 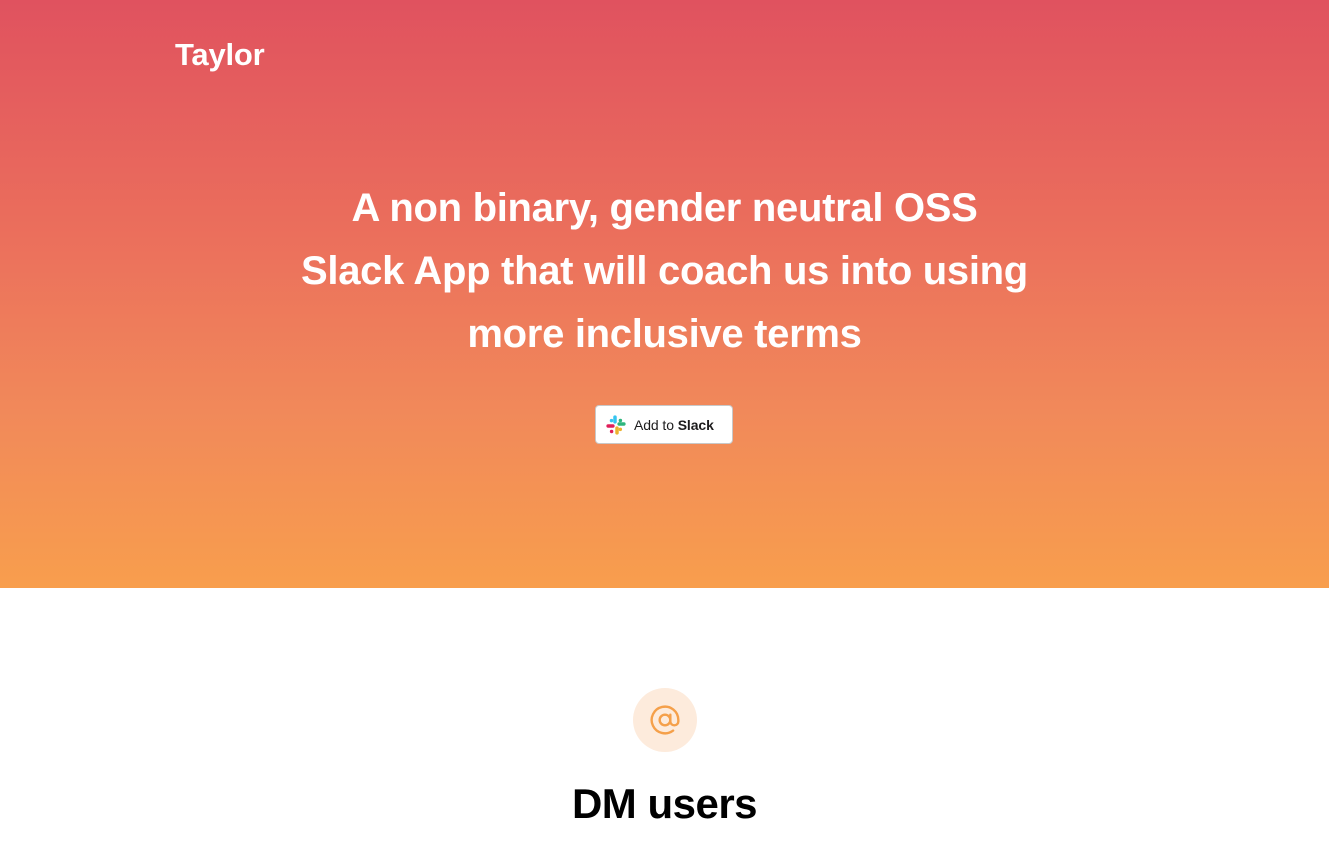 I want to click on headline-line: more inclusive terms, so click(x=664, y=334).